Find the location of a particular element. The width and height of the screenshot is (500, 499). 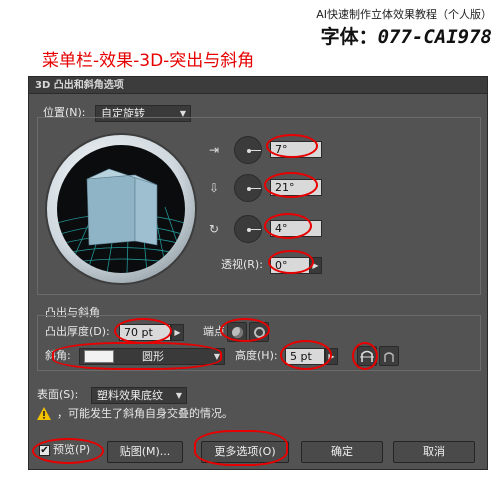

preview-label: 预览(P) is located at coordinates (71, 450).